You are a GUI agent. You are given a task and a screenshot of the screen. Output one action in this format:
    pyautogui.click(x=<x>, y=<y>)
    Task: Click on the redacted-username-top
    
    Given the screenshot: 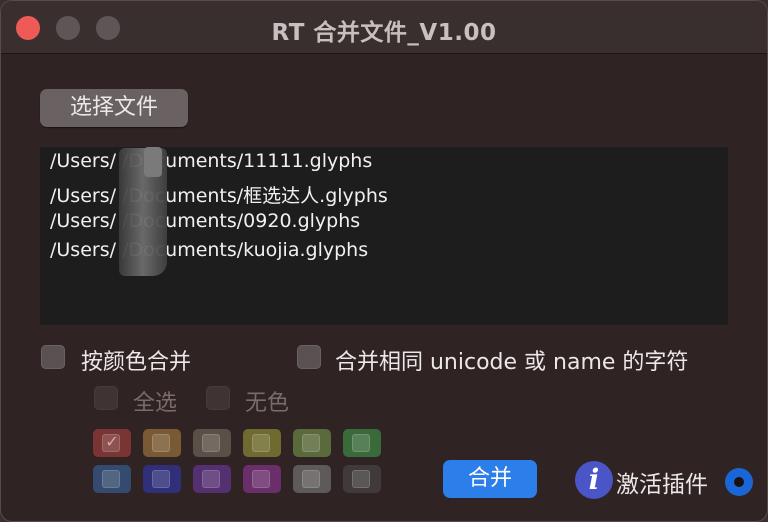 What is the action you would take?
    pyautogui.click(x=153, y=162)
    